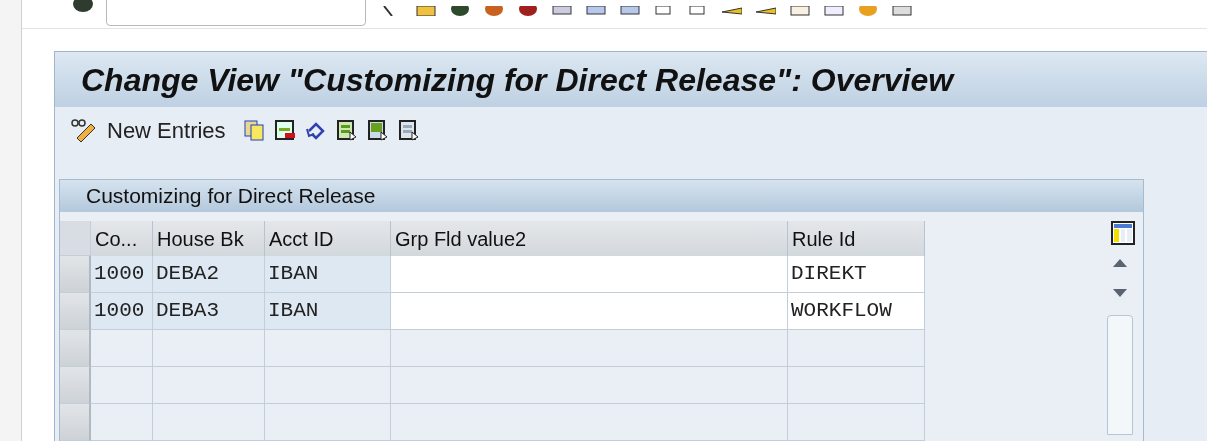 The height and width of the screenshot is (441, 1207). I want to click on scrollbar-thumb, so click(1120, 375).